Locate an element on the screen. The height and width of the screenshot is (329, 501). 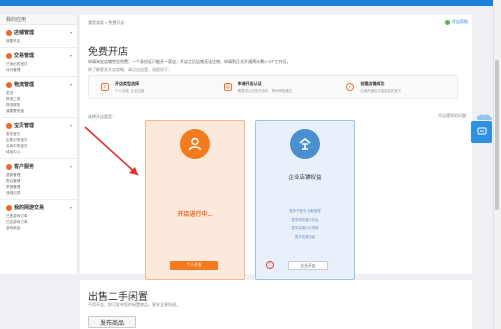
headset-icon is located at coordinates (9, 166).